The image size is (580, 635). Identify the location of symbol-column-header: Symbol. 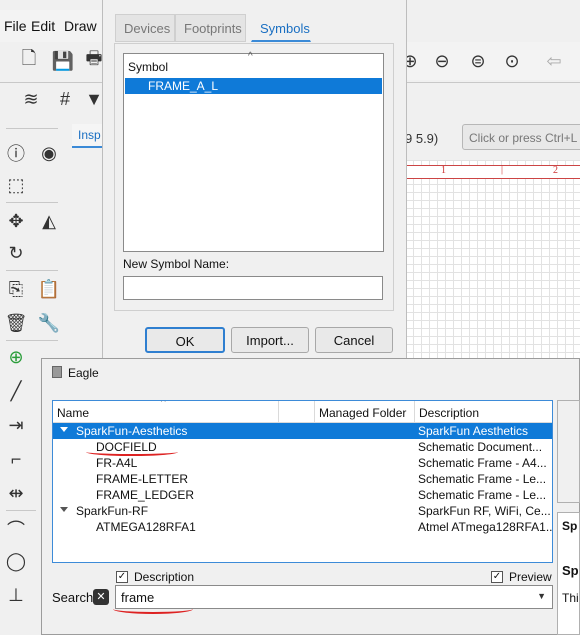
(253, 66).